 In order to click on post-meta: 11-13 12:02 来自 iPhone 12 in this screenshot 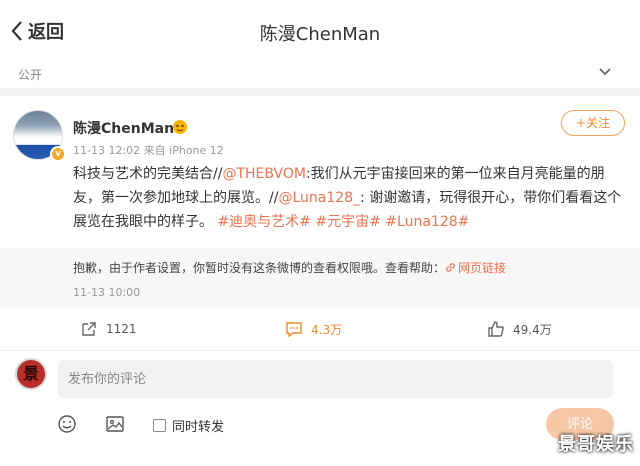, I will do `click(148, 150)`.